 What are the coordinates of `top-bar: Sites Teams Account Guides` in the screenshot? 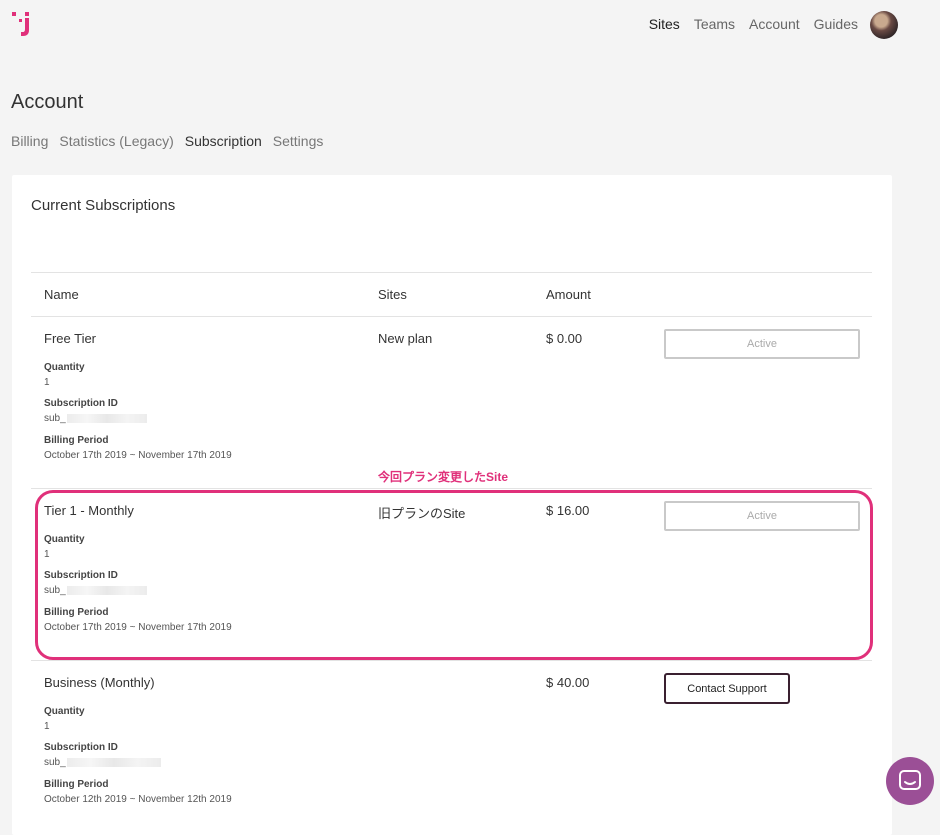 It's located at (470, 25).